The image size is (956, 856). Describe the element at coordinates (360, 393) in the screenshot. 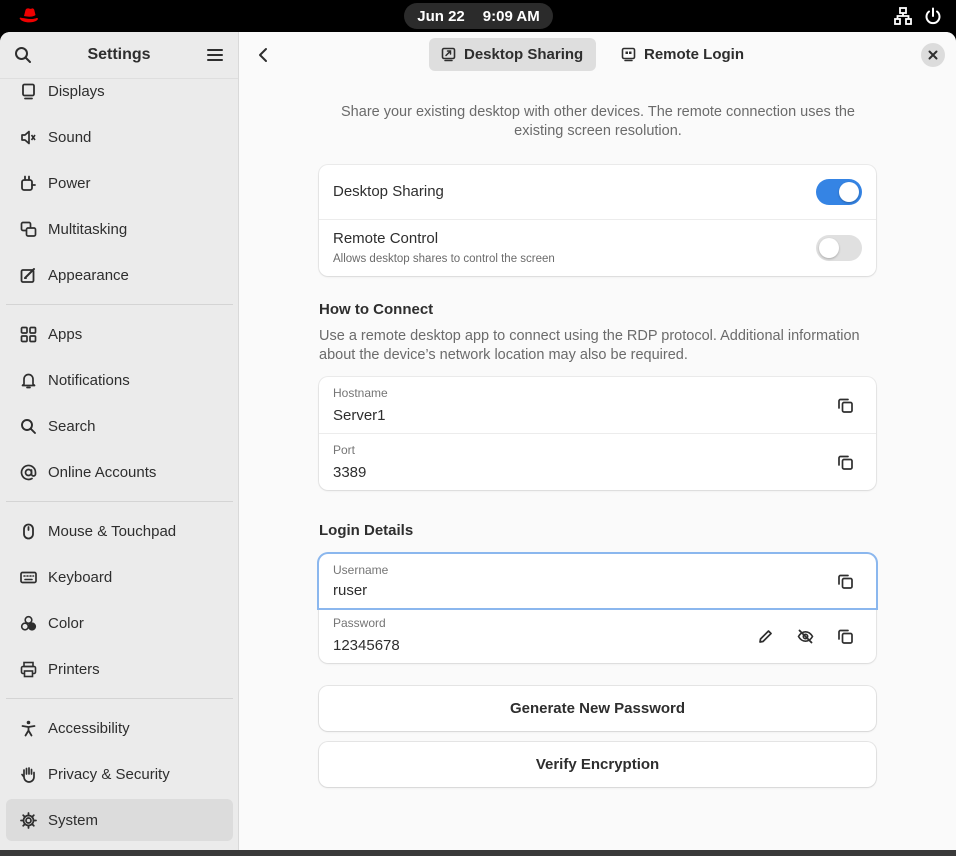

I see `hostname-label: Hostname` at that location.